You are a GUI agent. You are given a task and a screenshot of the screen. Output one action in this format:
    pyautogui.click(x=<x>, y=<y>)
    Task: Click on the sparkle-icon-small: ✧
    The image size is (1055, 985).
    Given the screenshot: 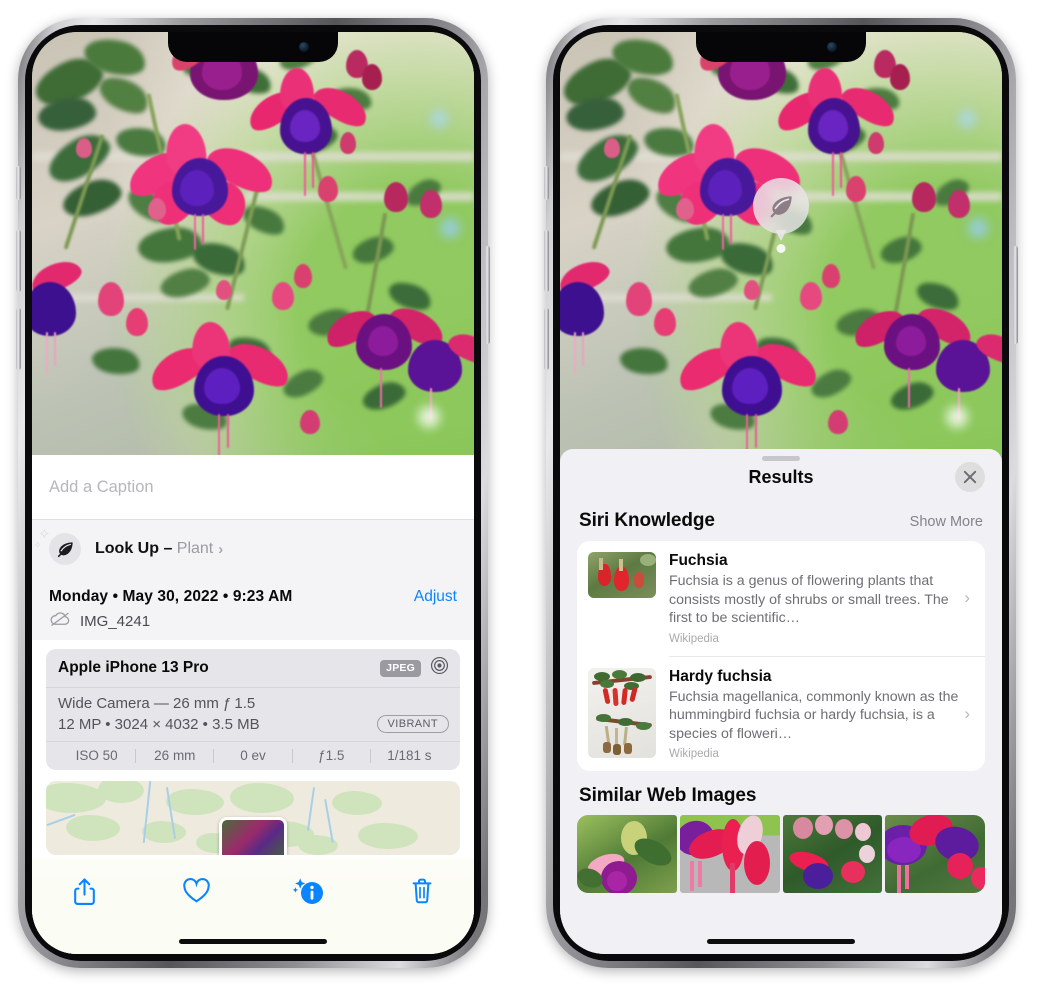 What is the action you would take?
    pyautogui.click(x=38, y=545)
    